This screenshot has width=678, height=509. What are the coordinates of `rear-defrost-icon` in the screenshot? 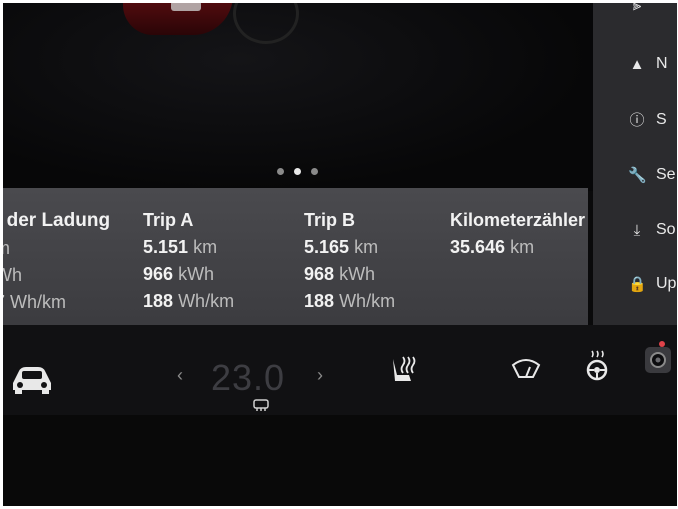 It's located at (261, 406).